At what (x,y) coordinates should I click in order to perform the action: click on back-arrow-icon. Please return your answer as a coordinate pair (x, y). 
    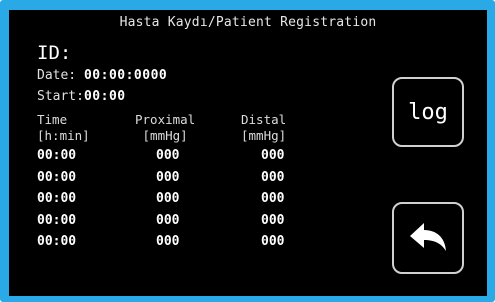
    Looking at the image, I should click on (428, 238).